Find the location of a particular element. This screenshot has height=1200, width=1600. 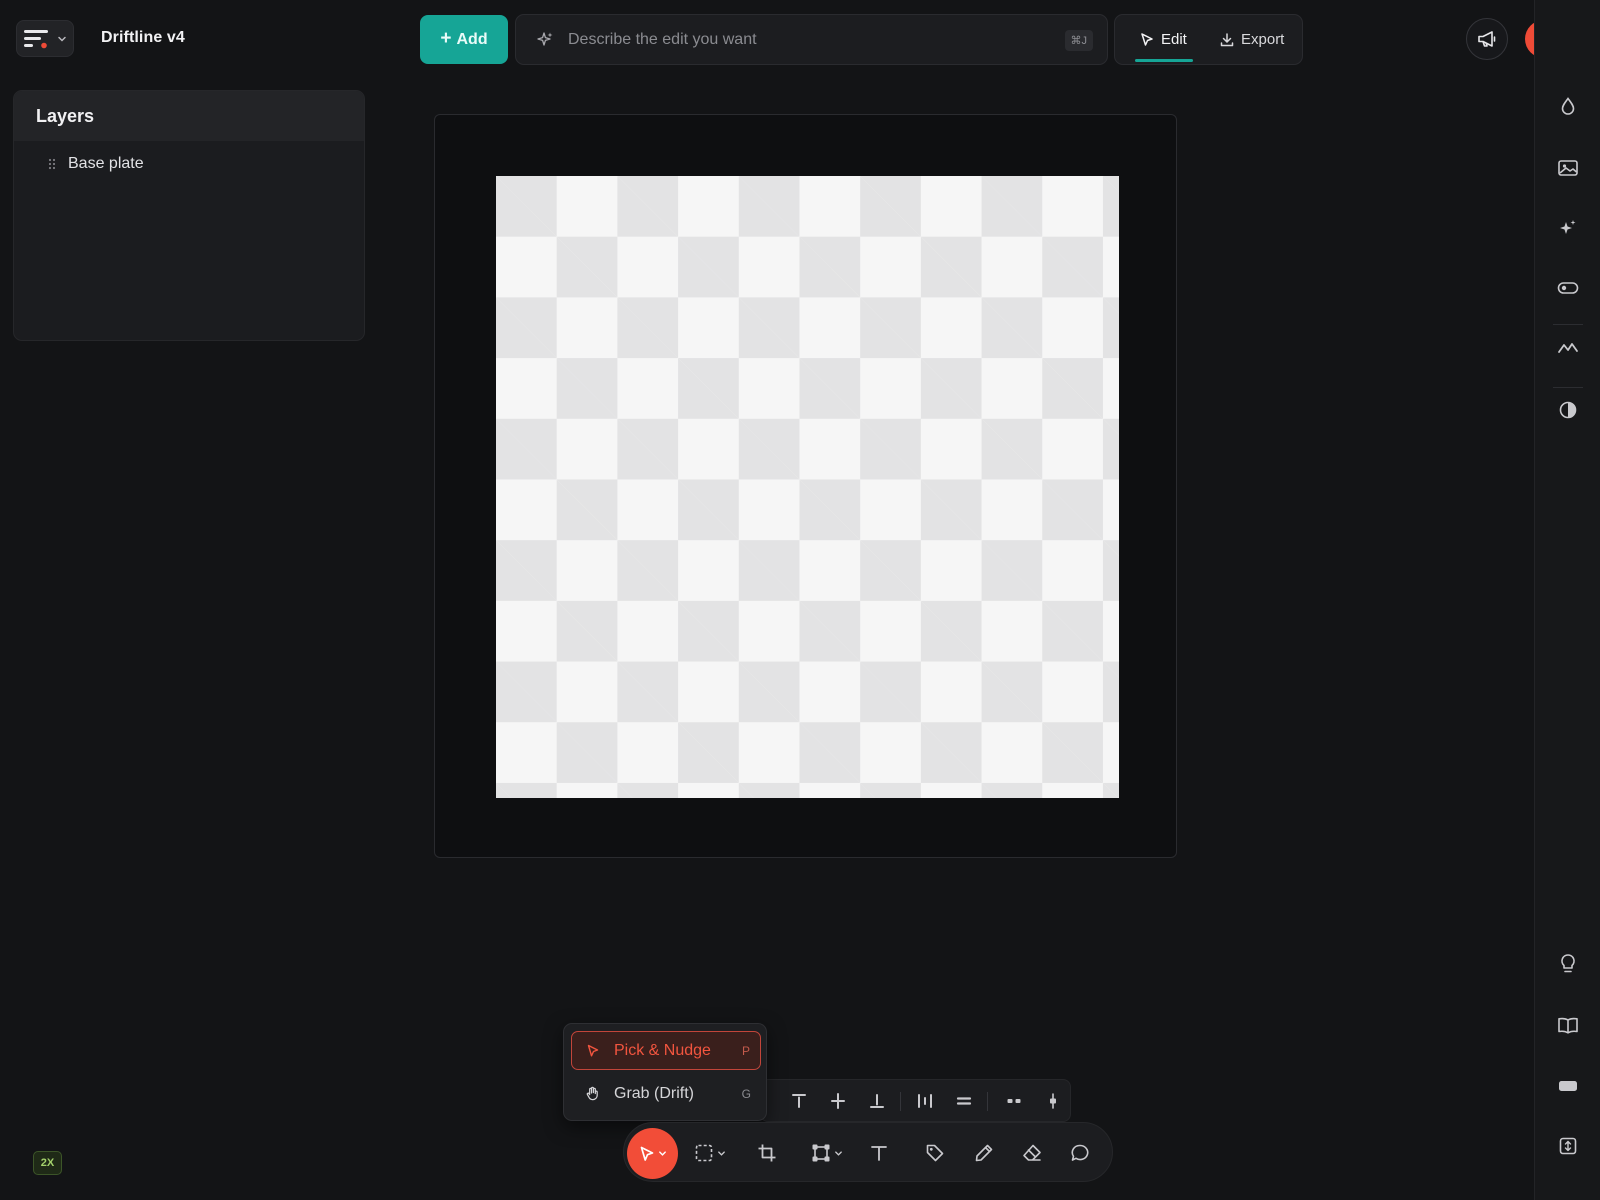

image-icon is located at coordinates (1568, 168).